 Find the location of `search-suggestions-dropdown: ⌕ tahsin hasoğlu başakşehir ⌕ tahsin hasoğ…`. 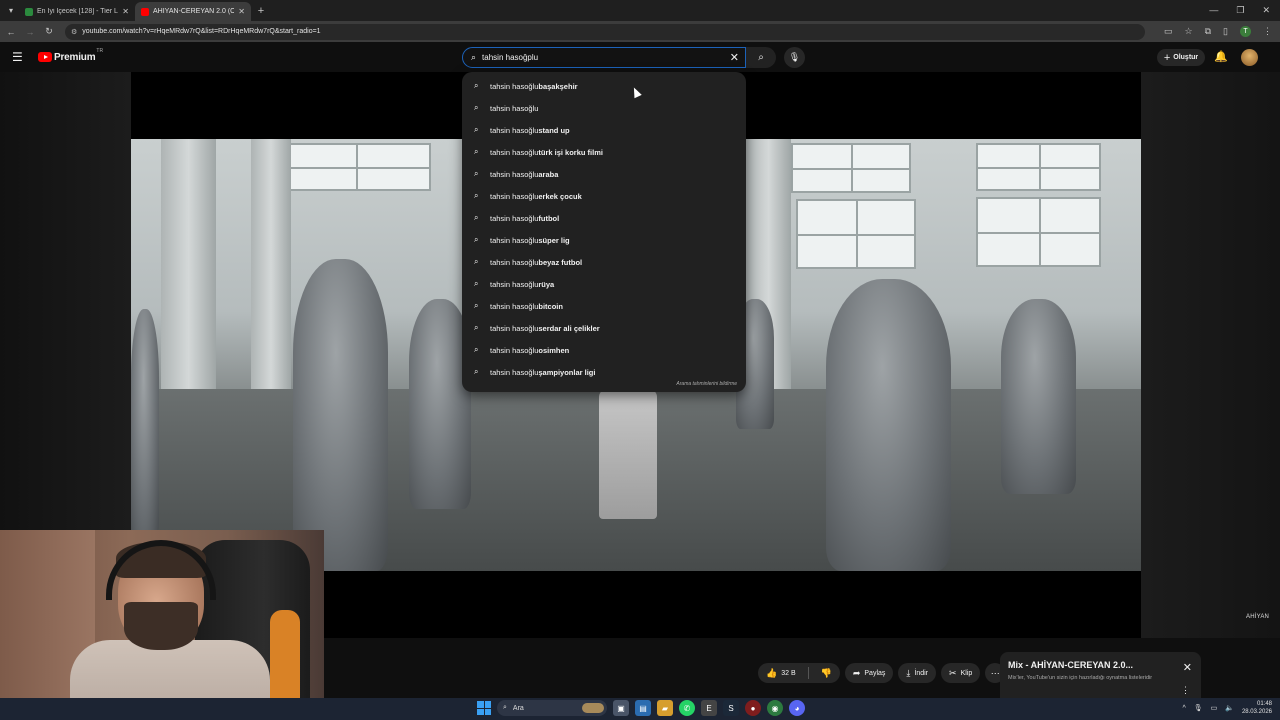

search-suggestions-dropdown: ⌕ tahsin hasoğlu başakşehir ⌕ tahsin hasoğ… is located at coordinates (604, 232).